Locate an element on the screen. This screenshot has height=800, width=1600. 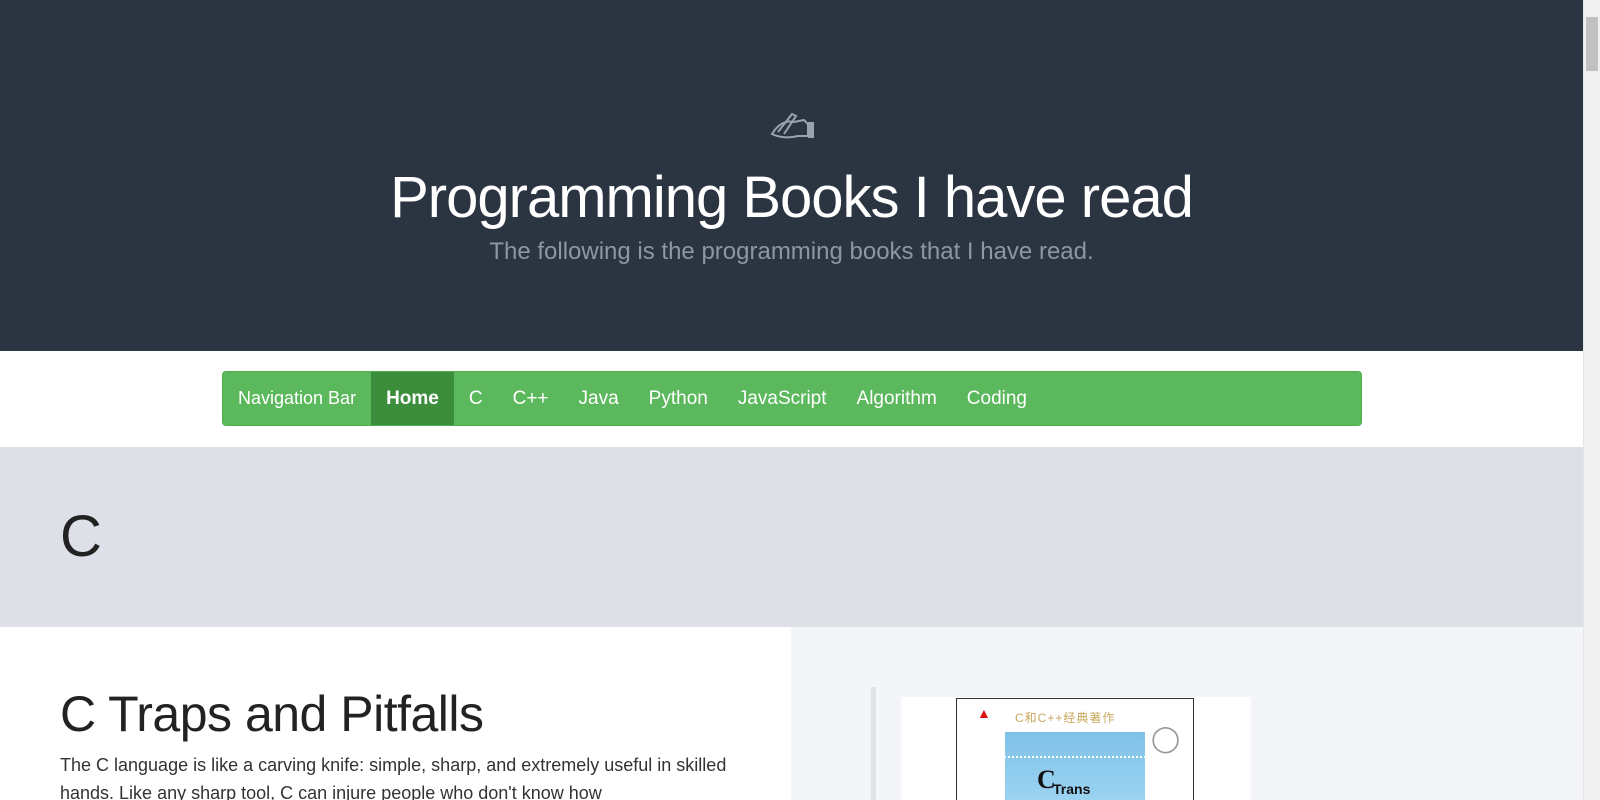
section-title: C is located at coordinates (81, 536).